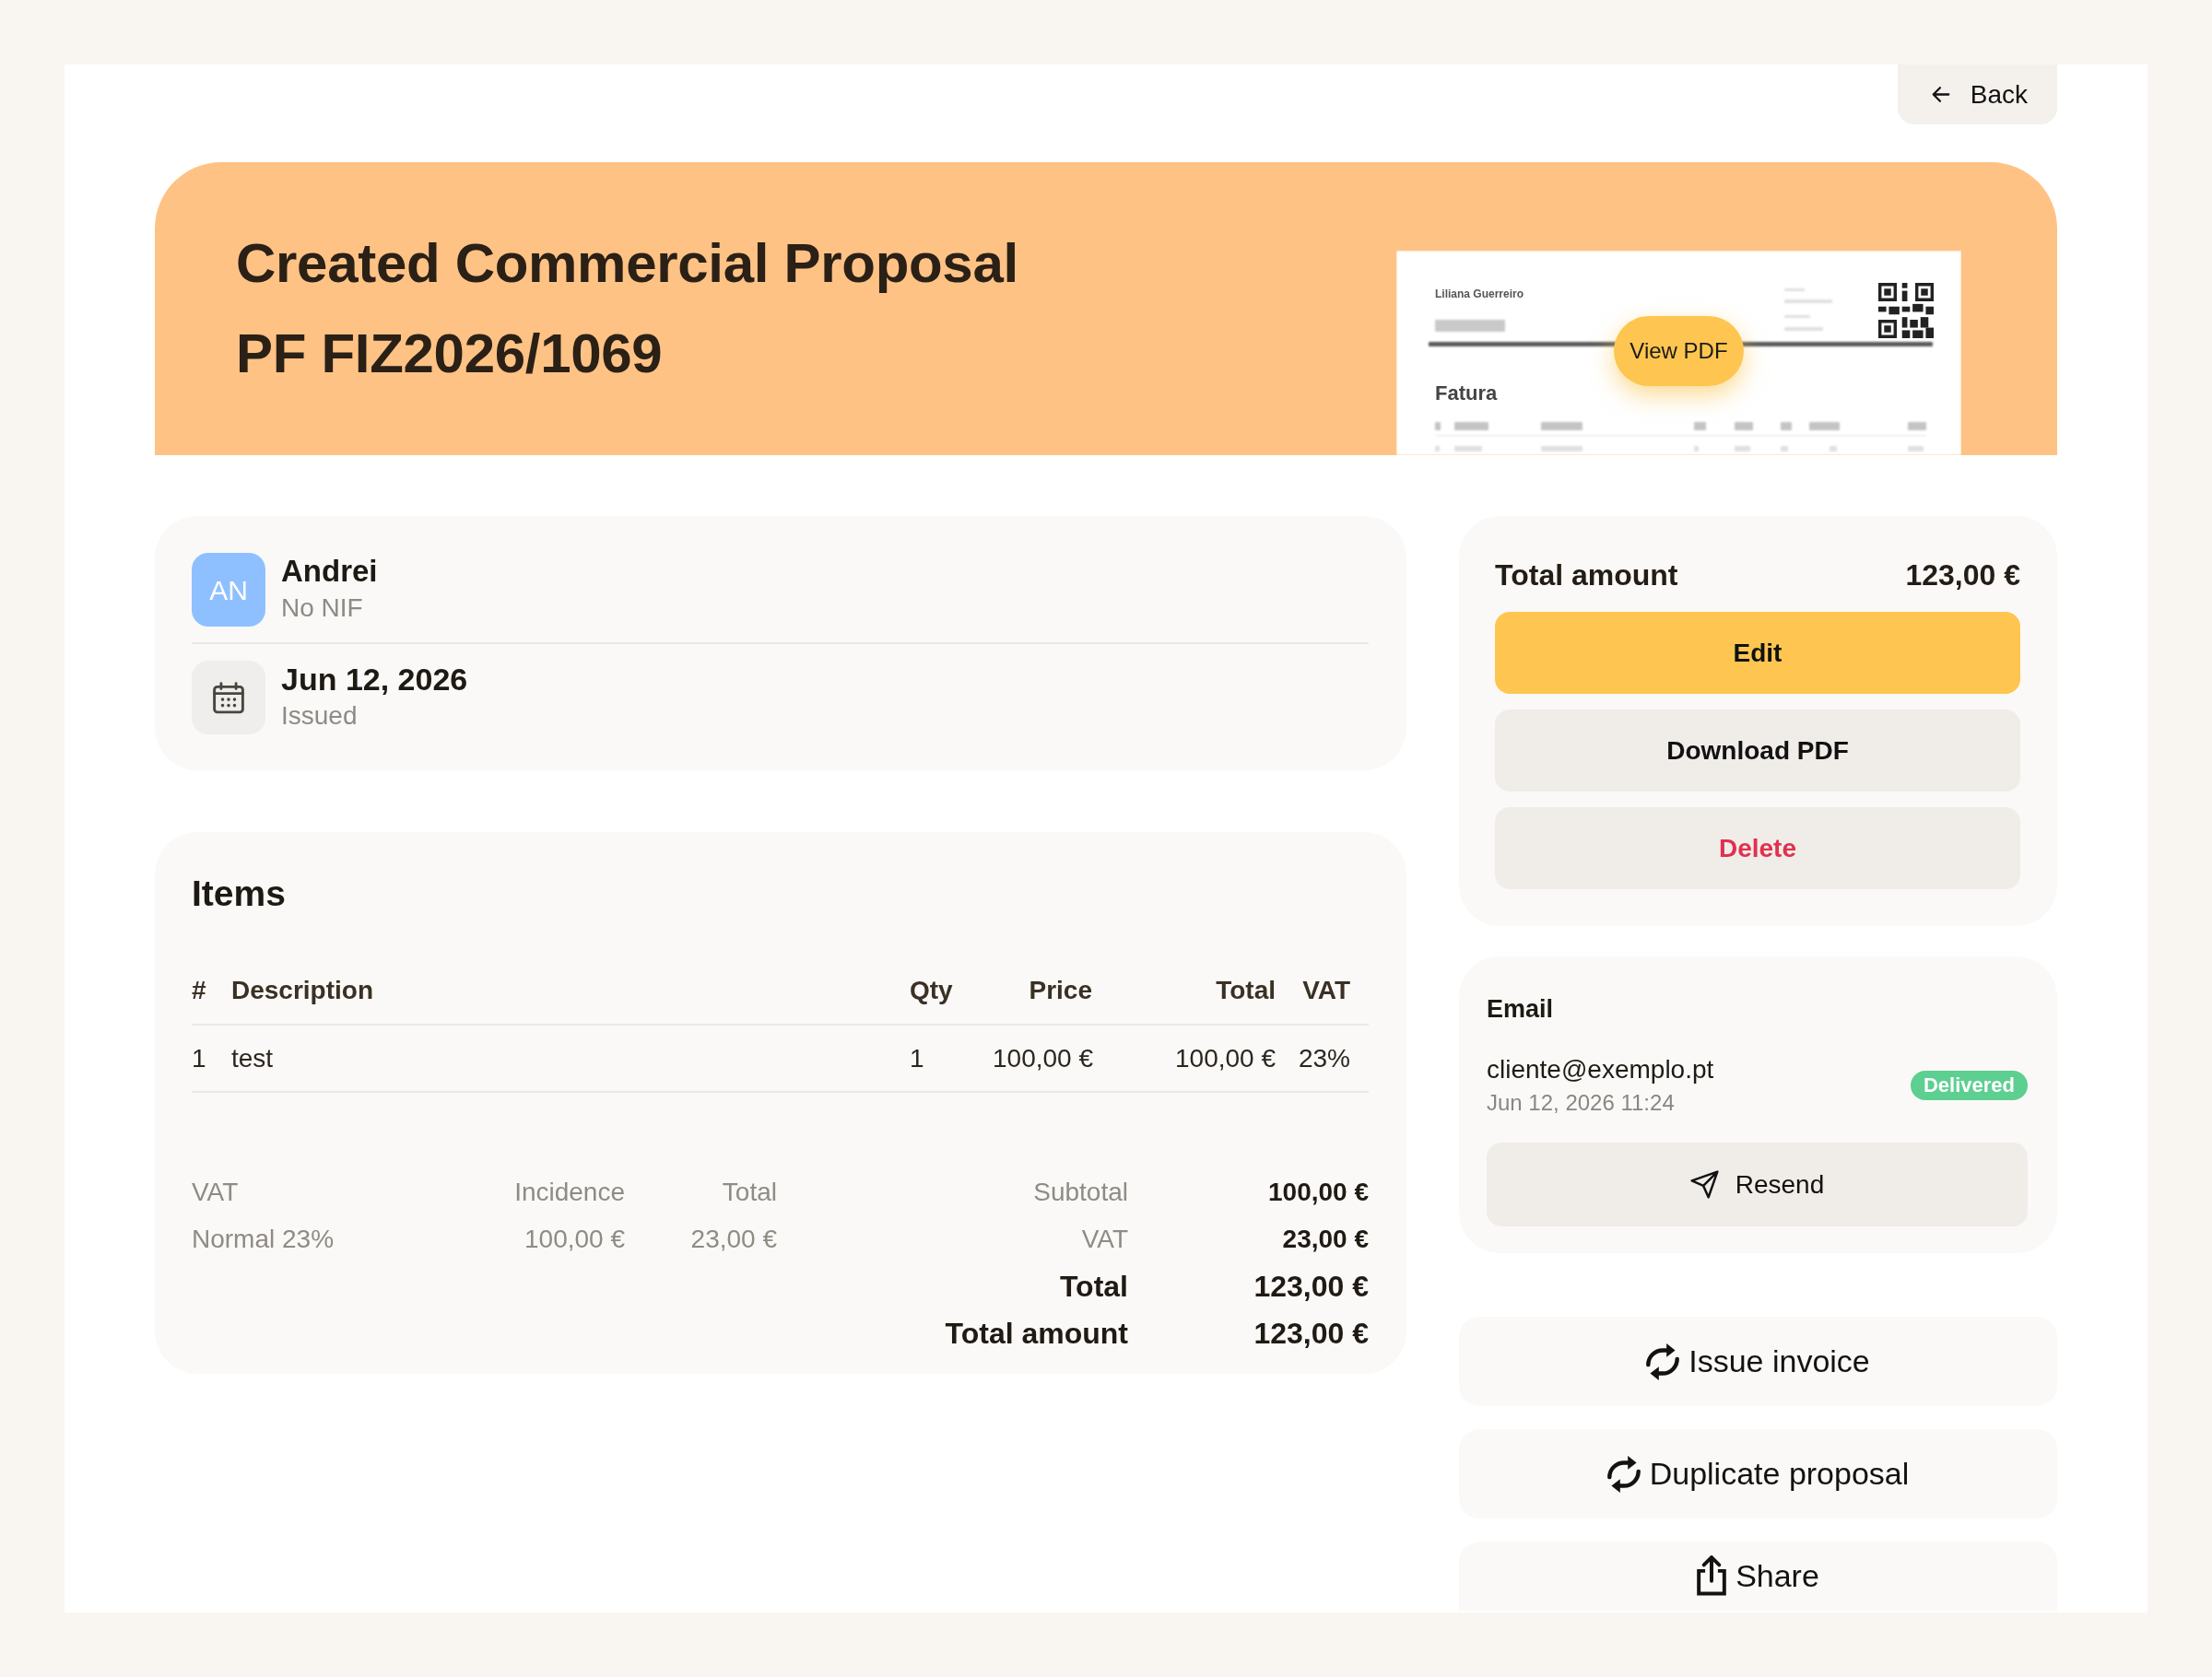  I want to click on arrow-left-icon, so click(1940, 94).